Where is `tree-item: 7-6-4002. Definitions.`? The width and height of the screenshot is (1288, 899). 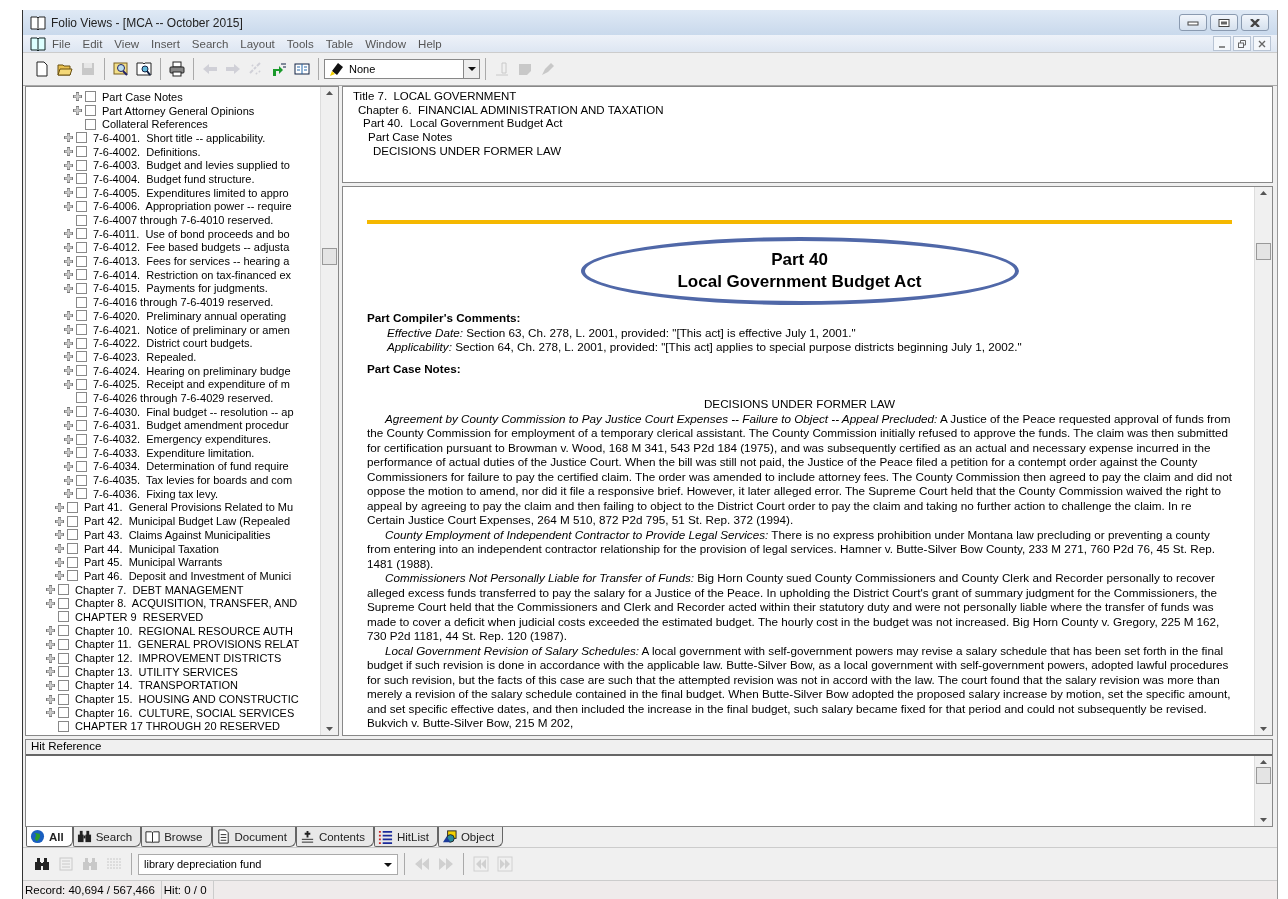
tree-item: 7-6-4002. Definitions. is located at coordinates (147, 151).